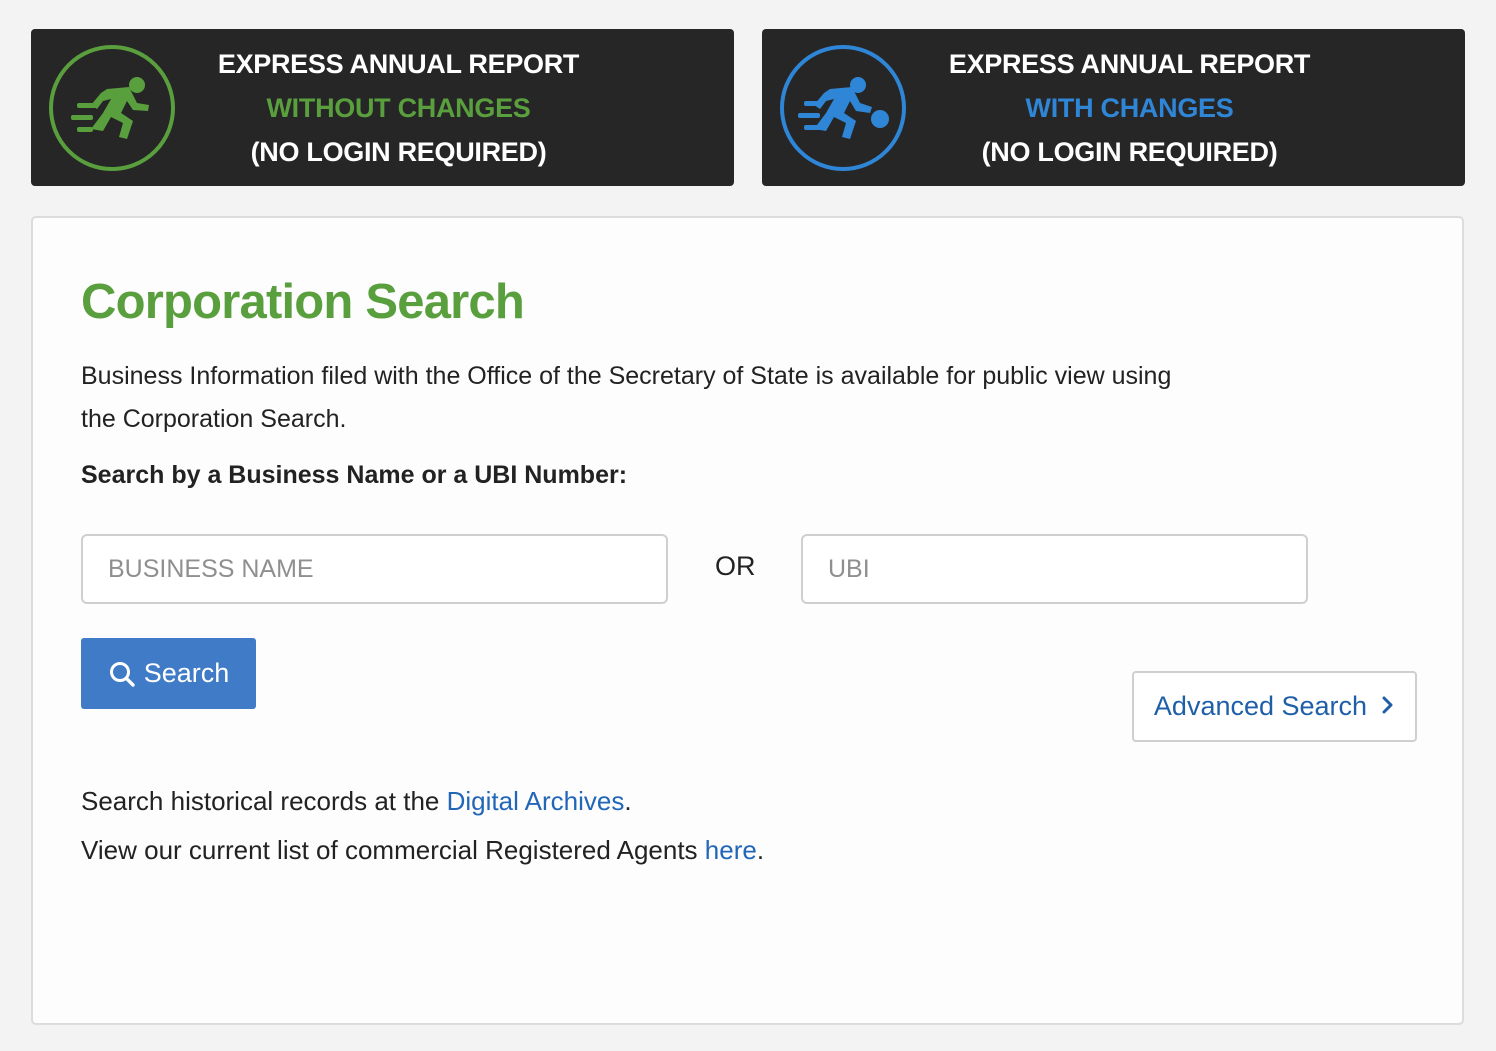  I want to click on search-button: Search, so click(168, 673).